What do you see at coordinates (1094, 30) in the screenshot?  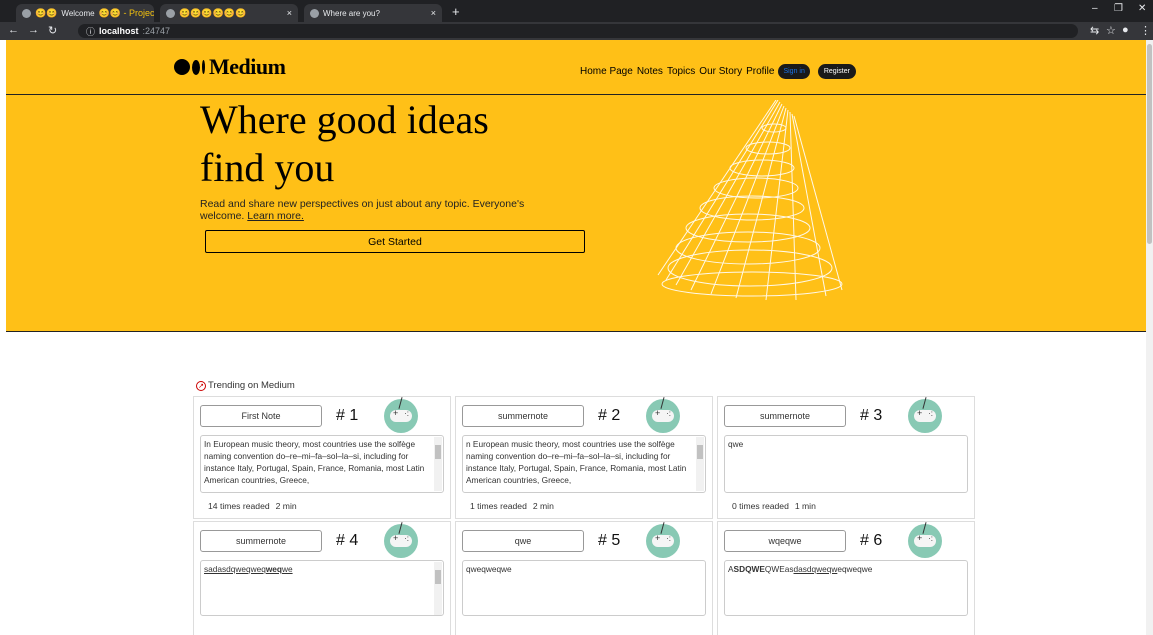 I see `translate-icon: ⇆` at bounding box center [1094, 30].